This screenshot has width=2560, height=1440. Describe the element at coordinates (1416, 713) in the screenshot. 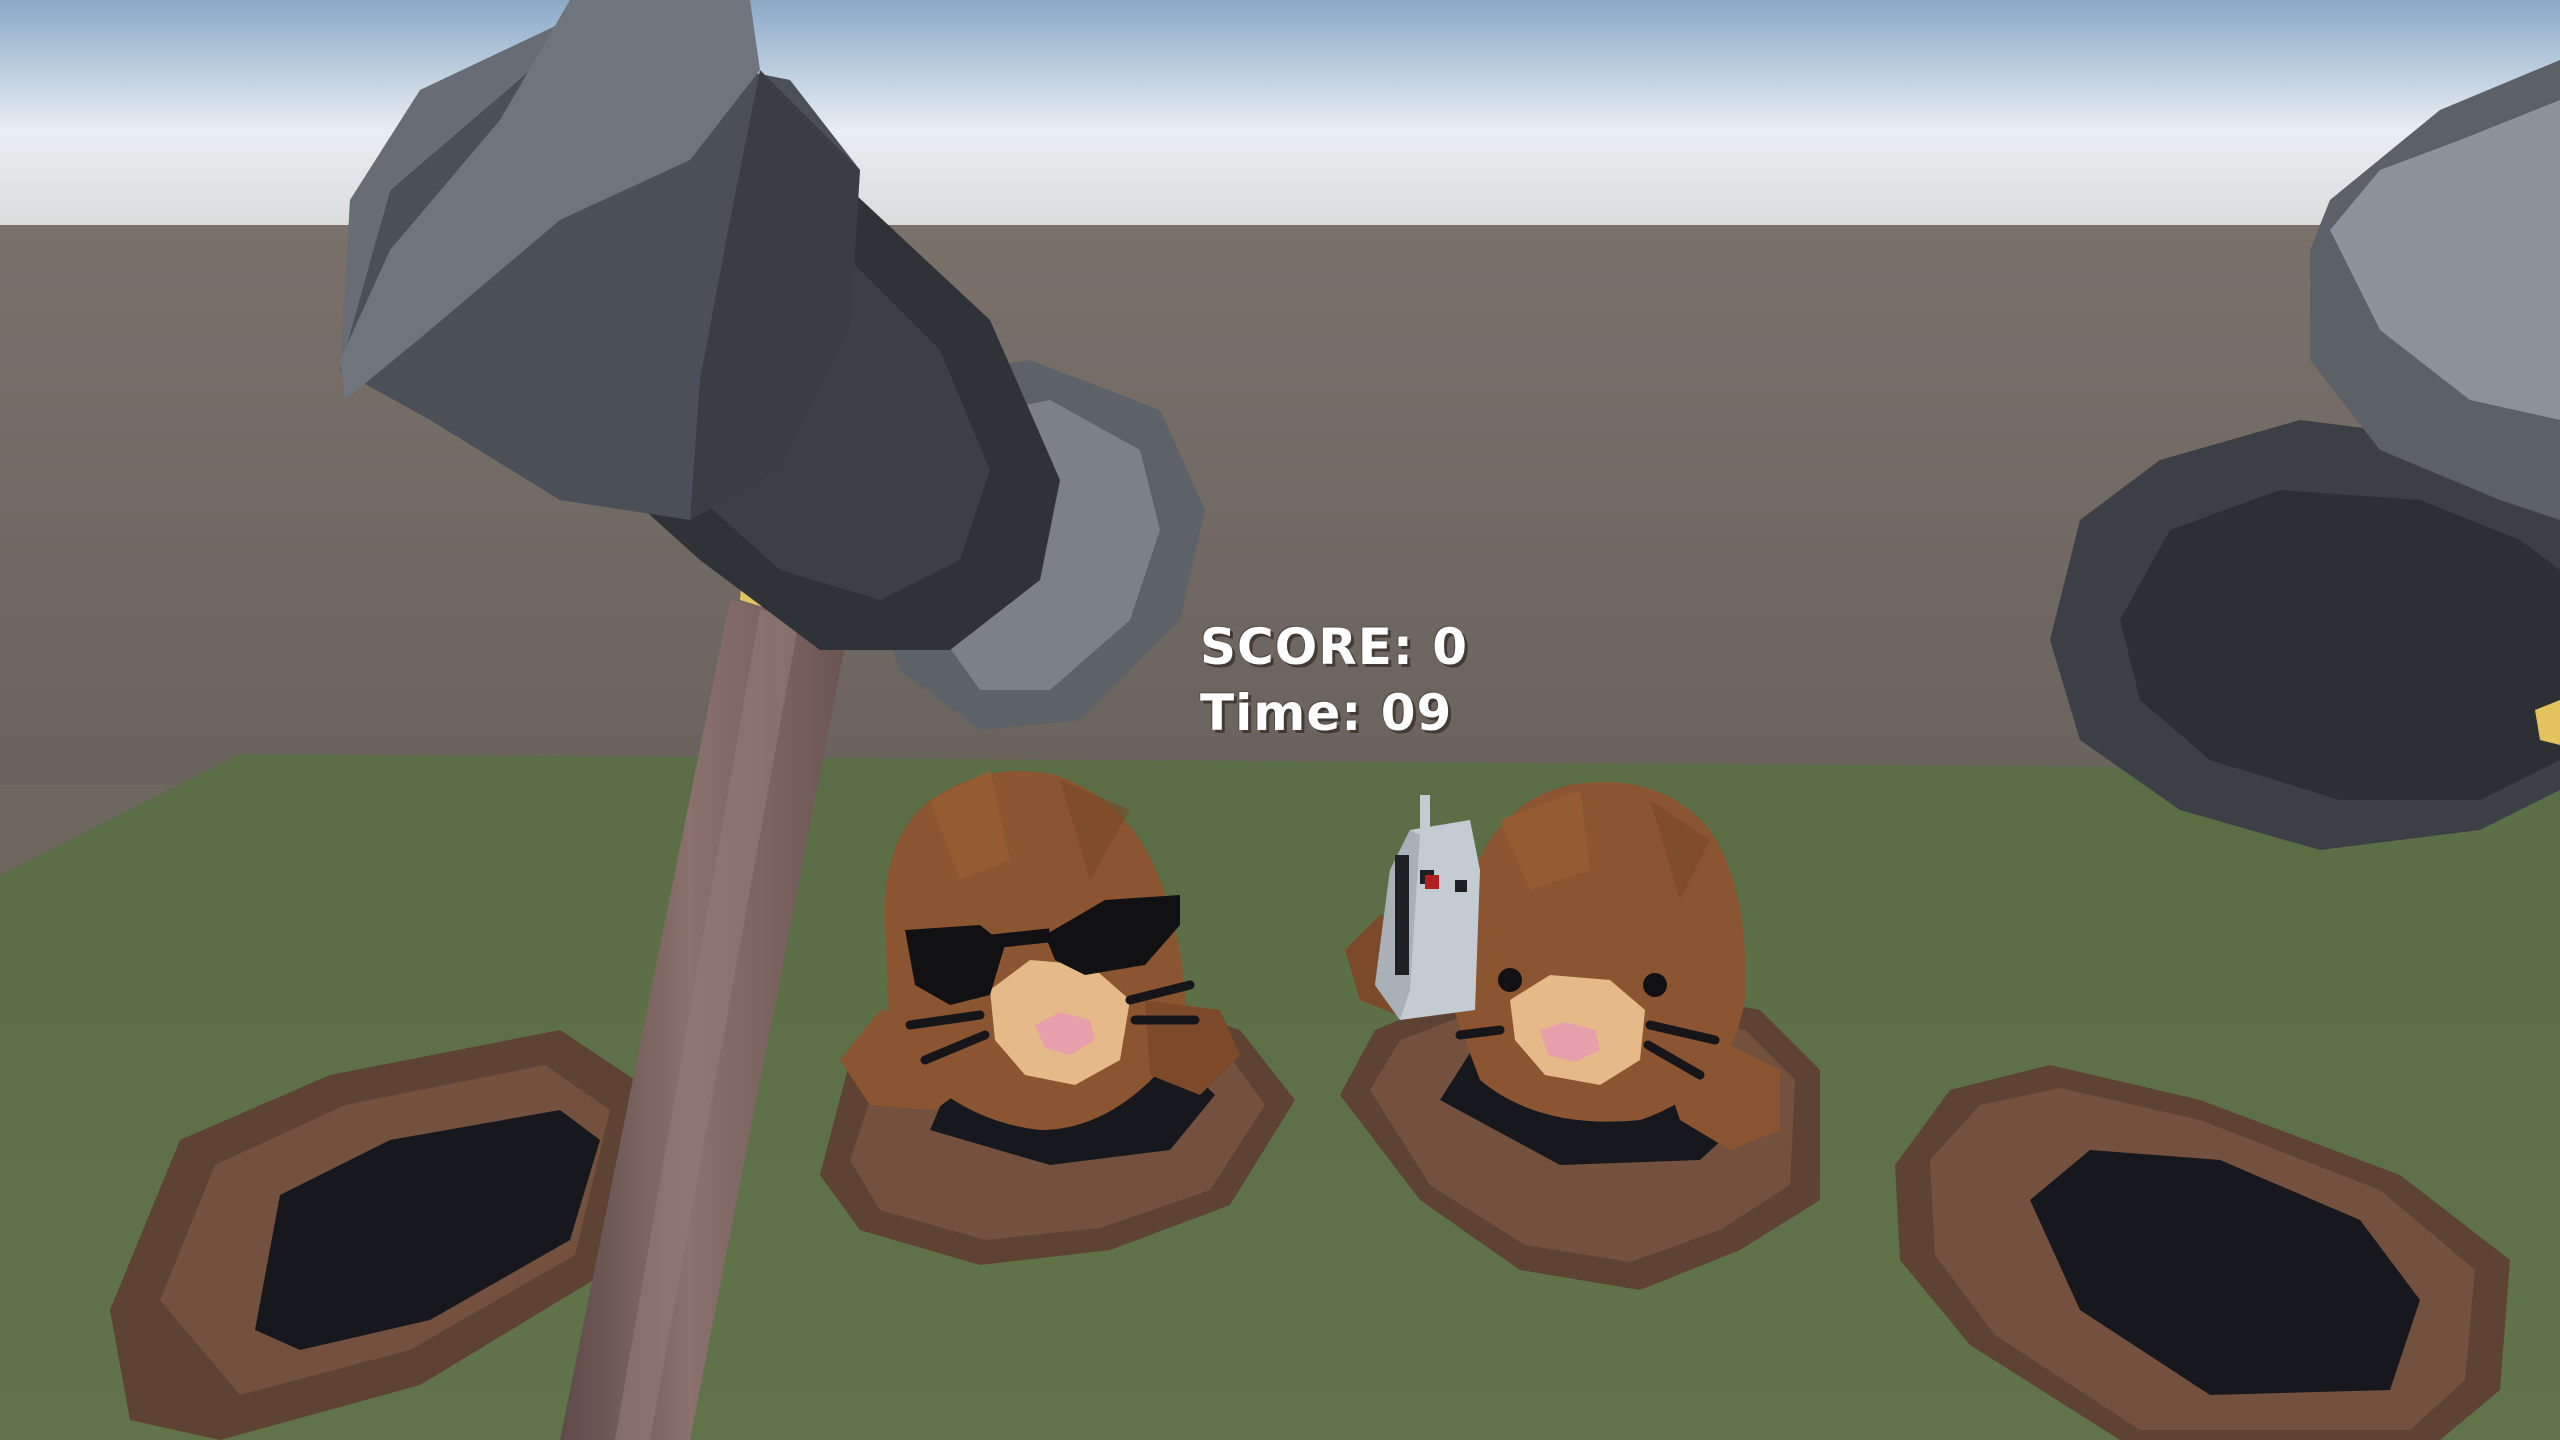

I see `time-value: 09` at that location.